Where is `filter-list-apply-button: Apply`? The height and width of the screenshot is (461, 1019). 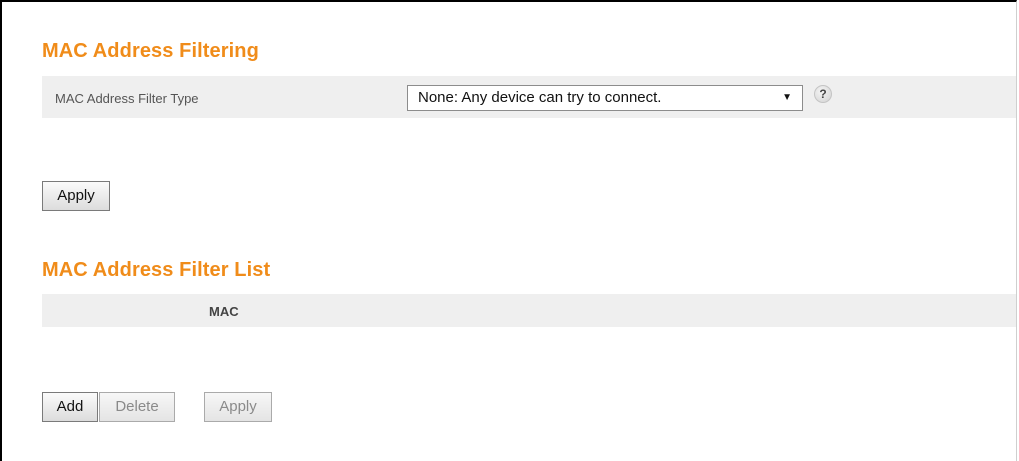 filter-list-apply-button: Apply is located at coordinates (238, 407).